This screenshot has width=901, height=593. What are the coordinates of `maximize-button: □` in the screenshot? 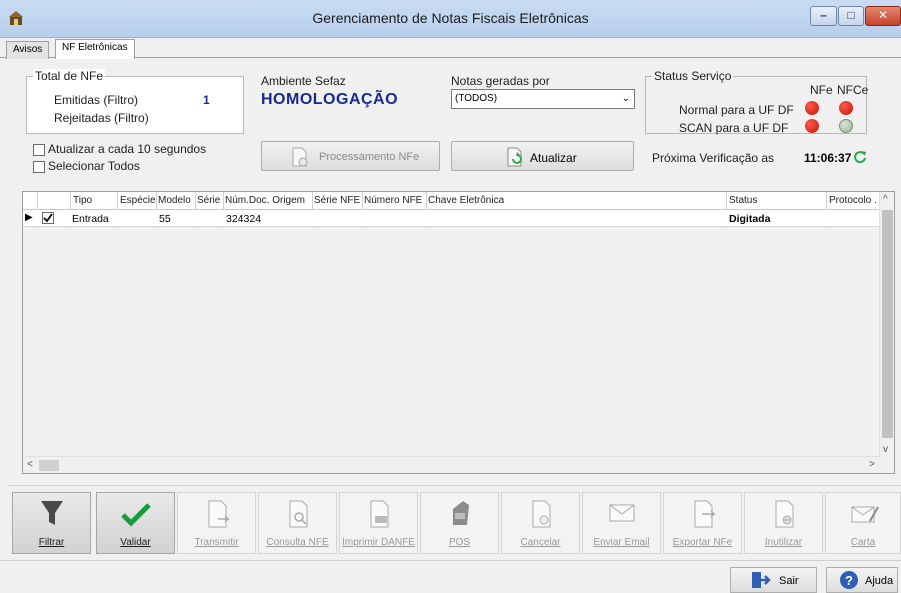 It's located at (851, 16).